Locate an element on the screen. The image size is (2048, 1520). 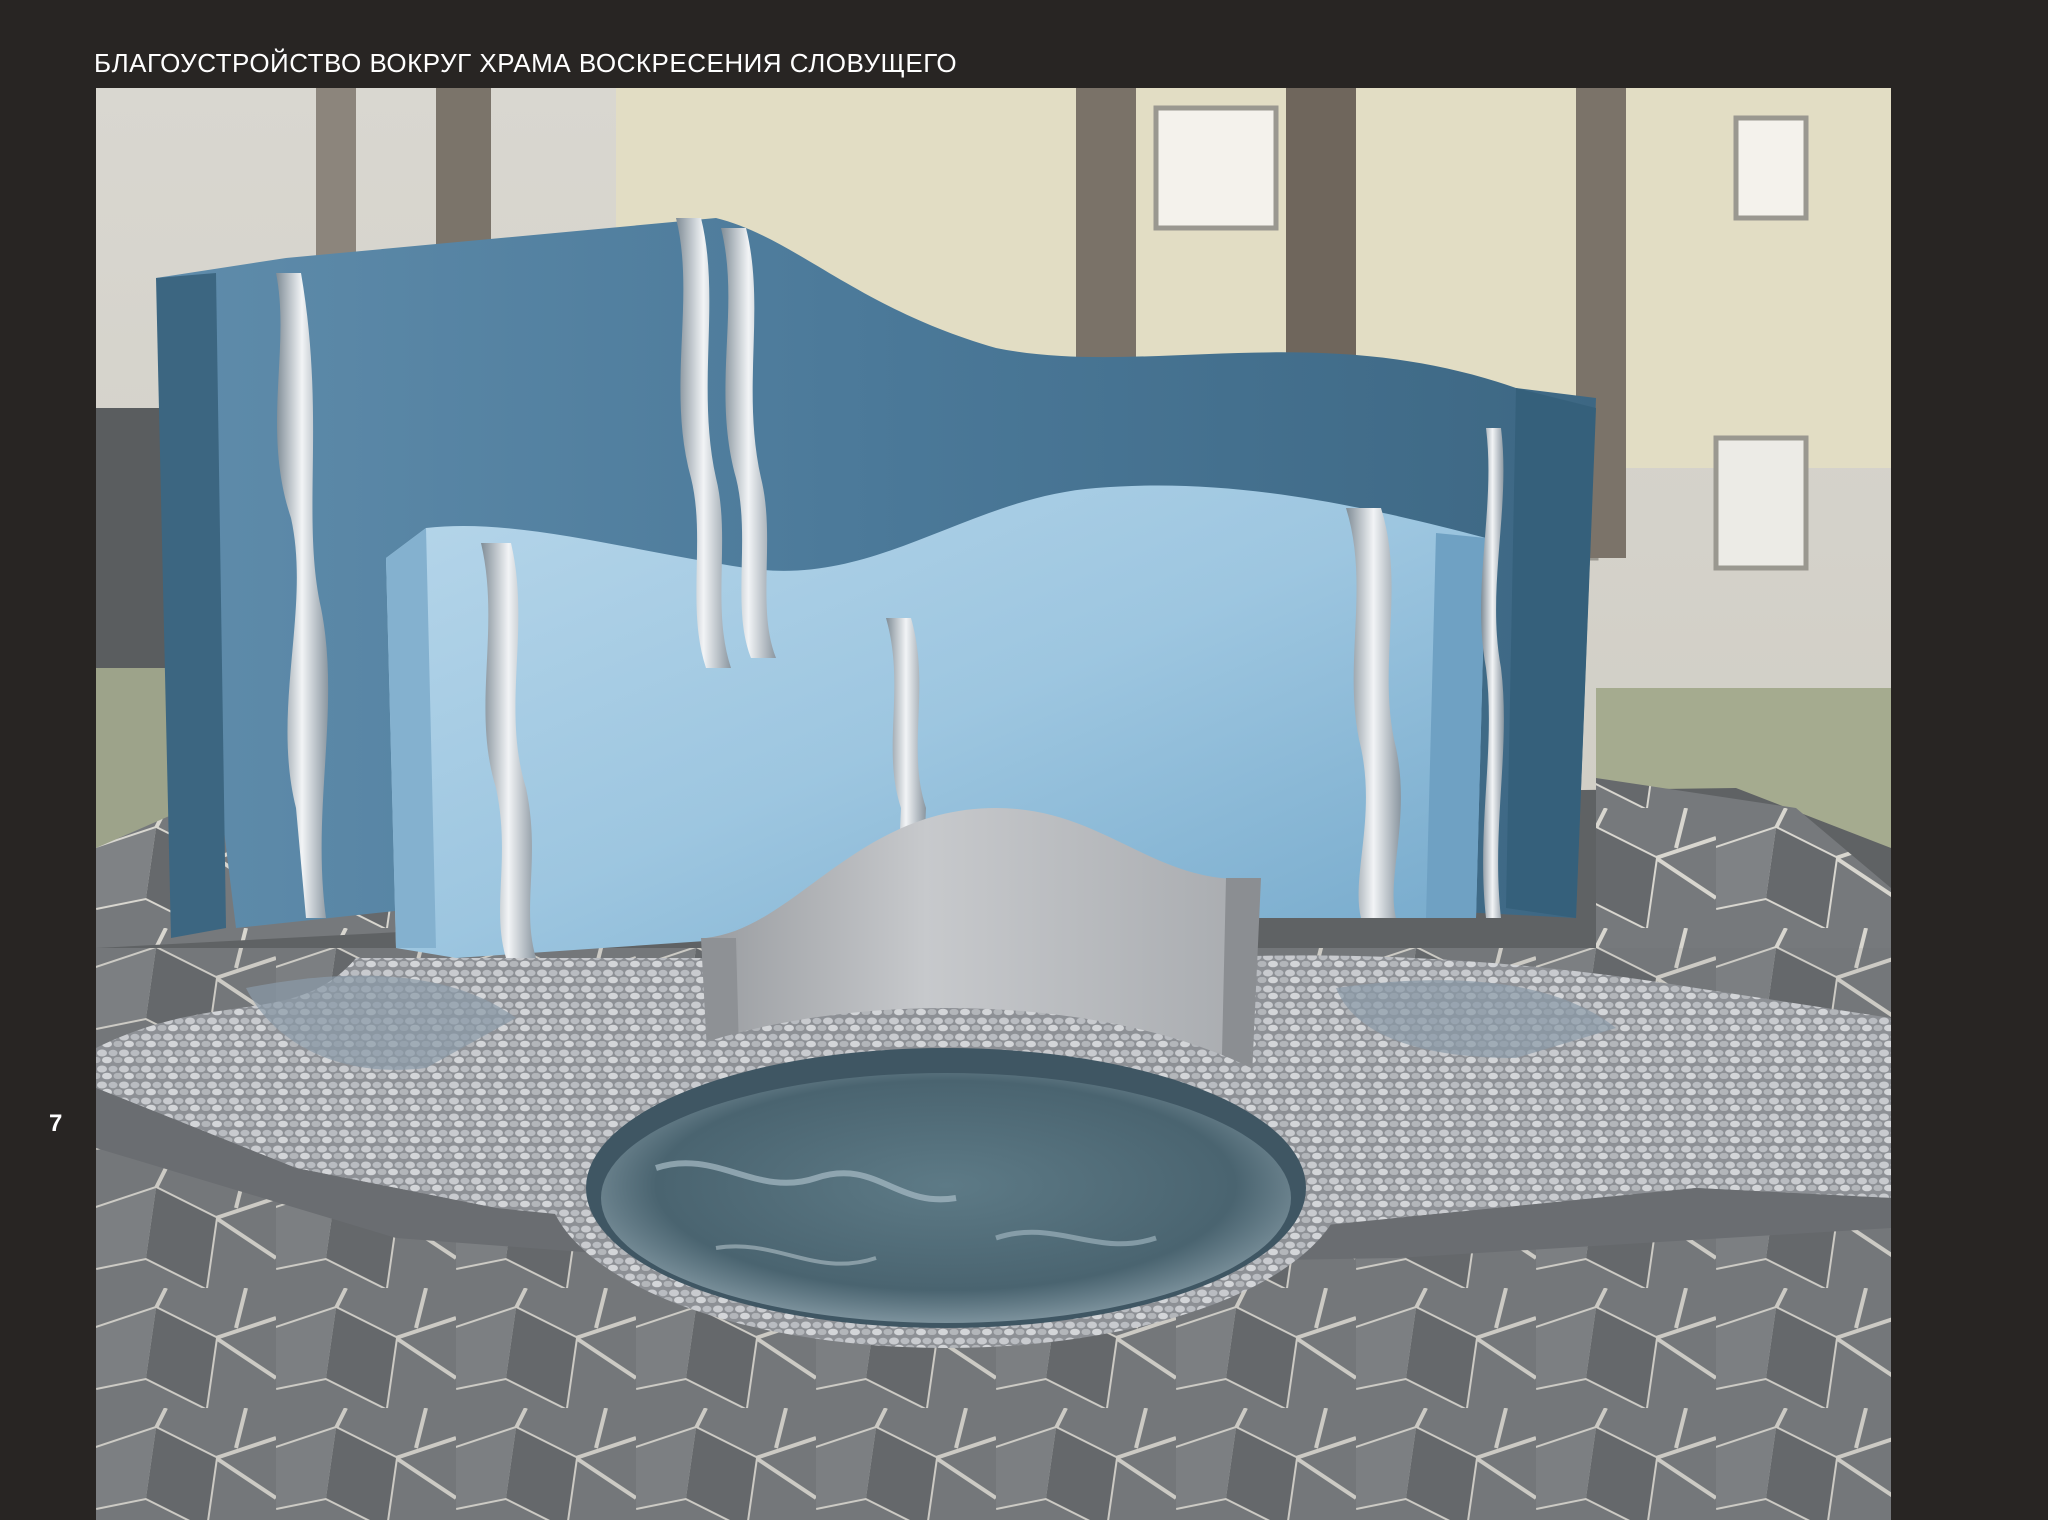
page-number-tab is located at coordinates (47, 1307).